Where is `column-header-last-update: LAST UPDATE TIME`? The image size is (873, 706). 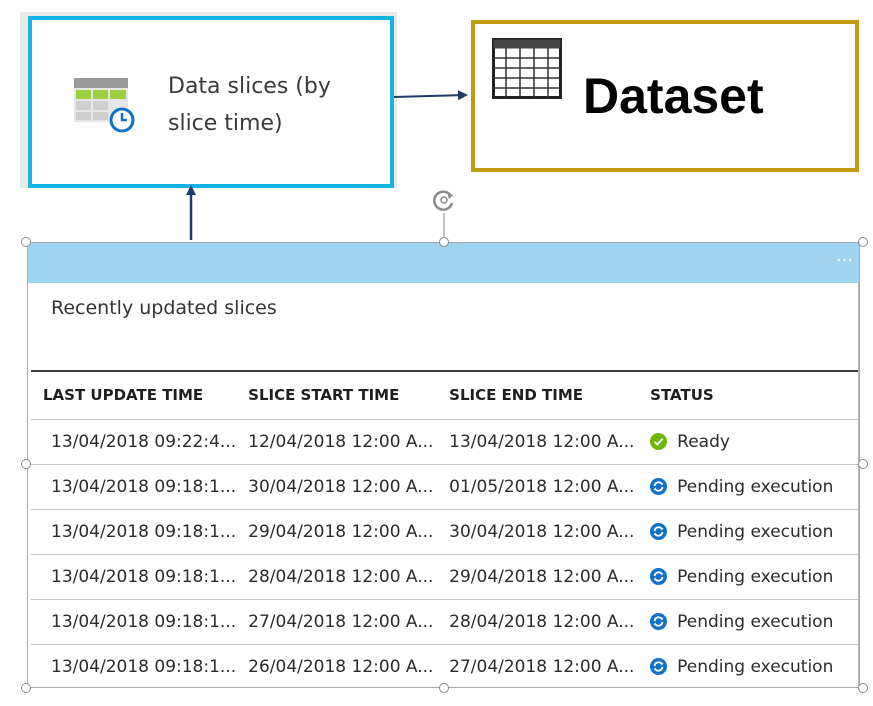 column-header-last-update: LAST UPDATE TIME is located at coordinates (133, 395).